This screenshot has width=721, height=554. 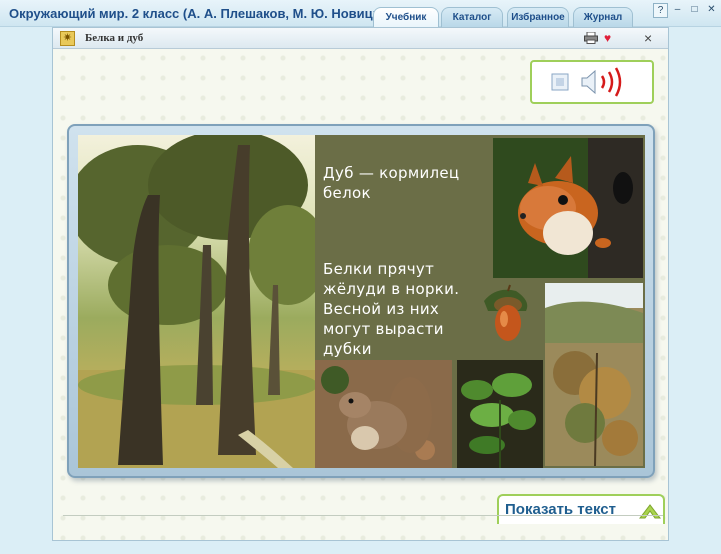 I want to click on audio-controls-graphic, so click(x=586, y=82).